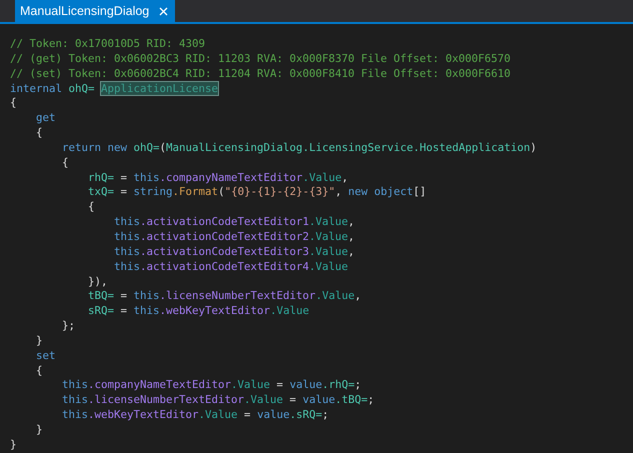  What do you see at coordinates (234, 222) in the screenshot?
I see `code-line: this.activationCodeTextEditor1.Value,` at bounding box center [234, 222].